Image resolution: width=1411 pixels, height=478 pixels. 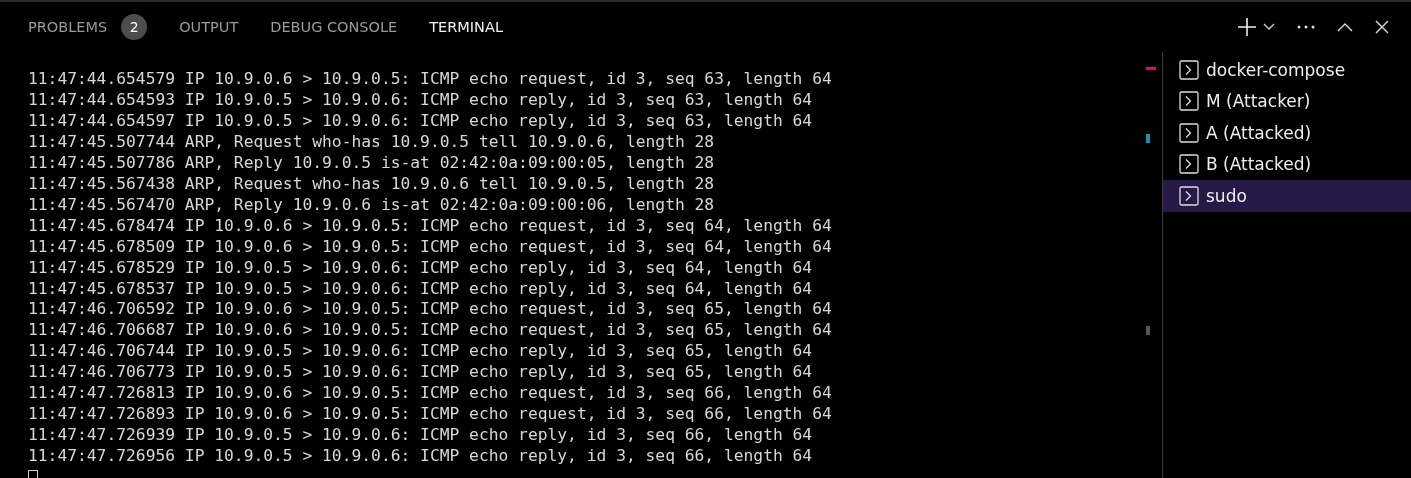 I want to click on terminal-item: docker-compose, so click(x=1287, y=70).